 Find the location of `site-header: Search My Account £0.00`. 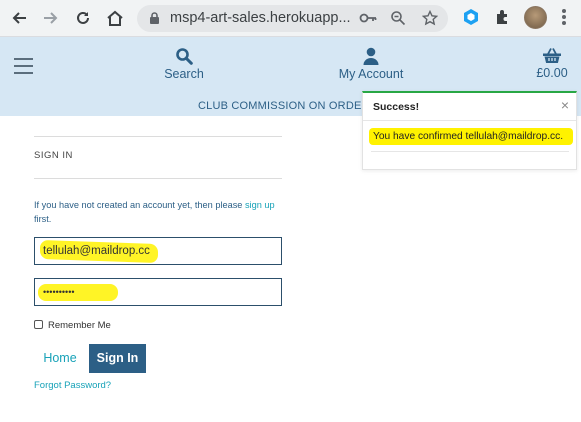

site-header: Search My Account £0.00 is located at coordinates (290, 66).